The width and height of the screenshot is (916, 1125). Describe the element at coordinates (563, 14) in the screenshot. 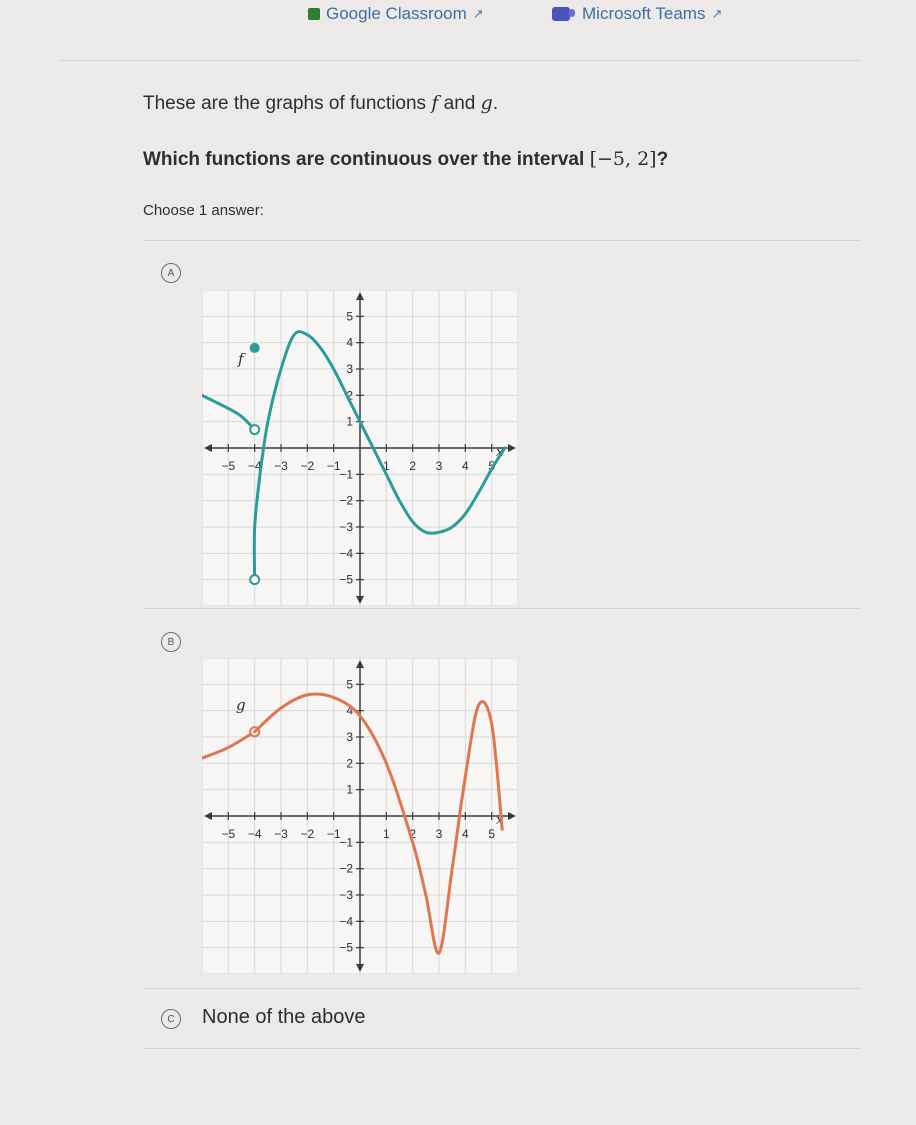

I see `microsoft-teams-icon` at that location.